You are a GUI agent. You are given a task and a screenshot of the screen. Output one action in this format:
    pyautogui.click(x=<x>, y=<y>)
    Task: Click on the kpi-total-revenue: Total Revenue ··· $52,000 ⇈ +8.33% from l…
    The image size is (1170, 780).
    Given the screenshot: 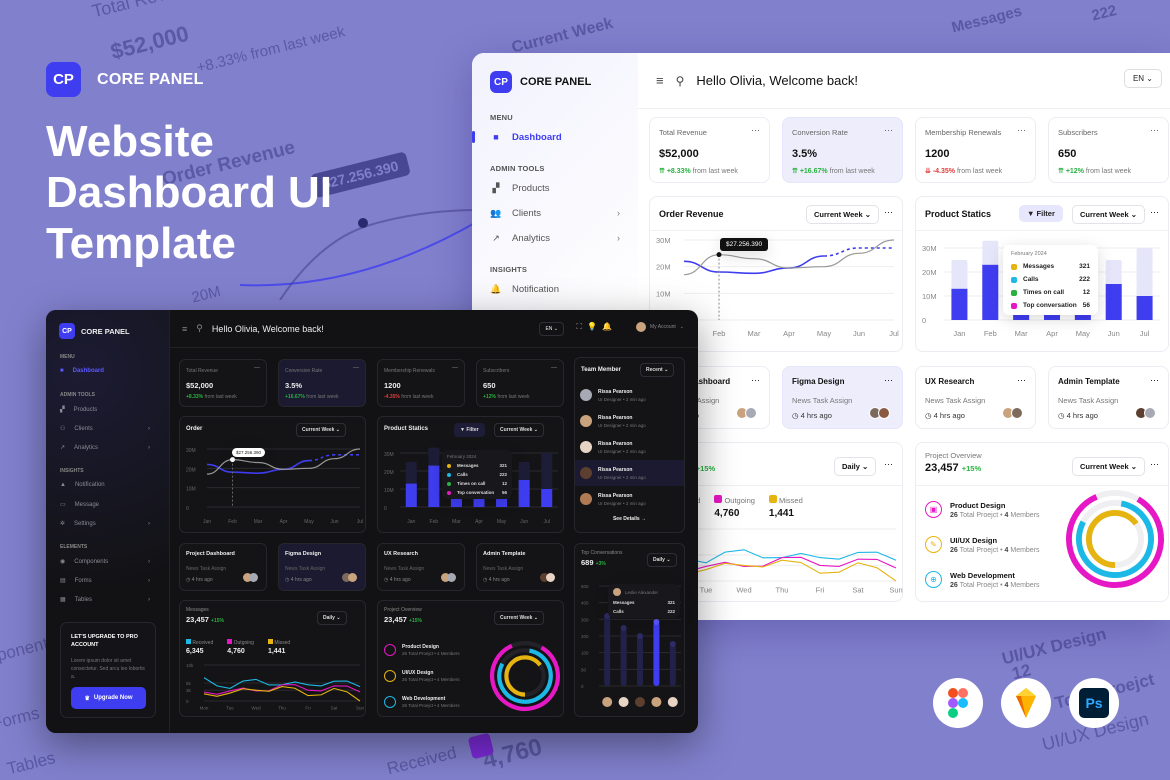 What is the action you would take?
    pyautogui.click(x=709, y=150)
    